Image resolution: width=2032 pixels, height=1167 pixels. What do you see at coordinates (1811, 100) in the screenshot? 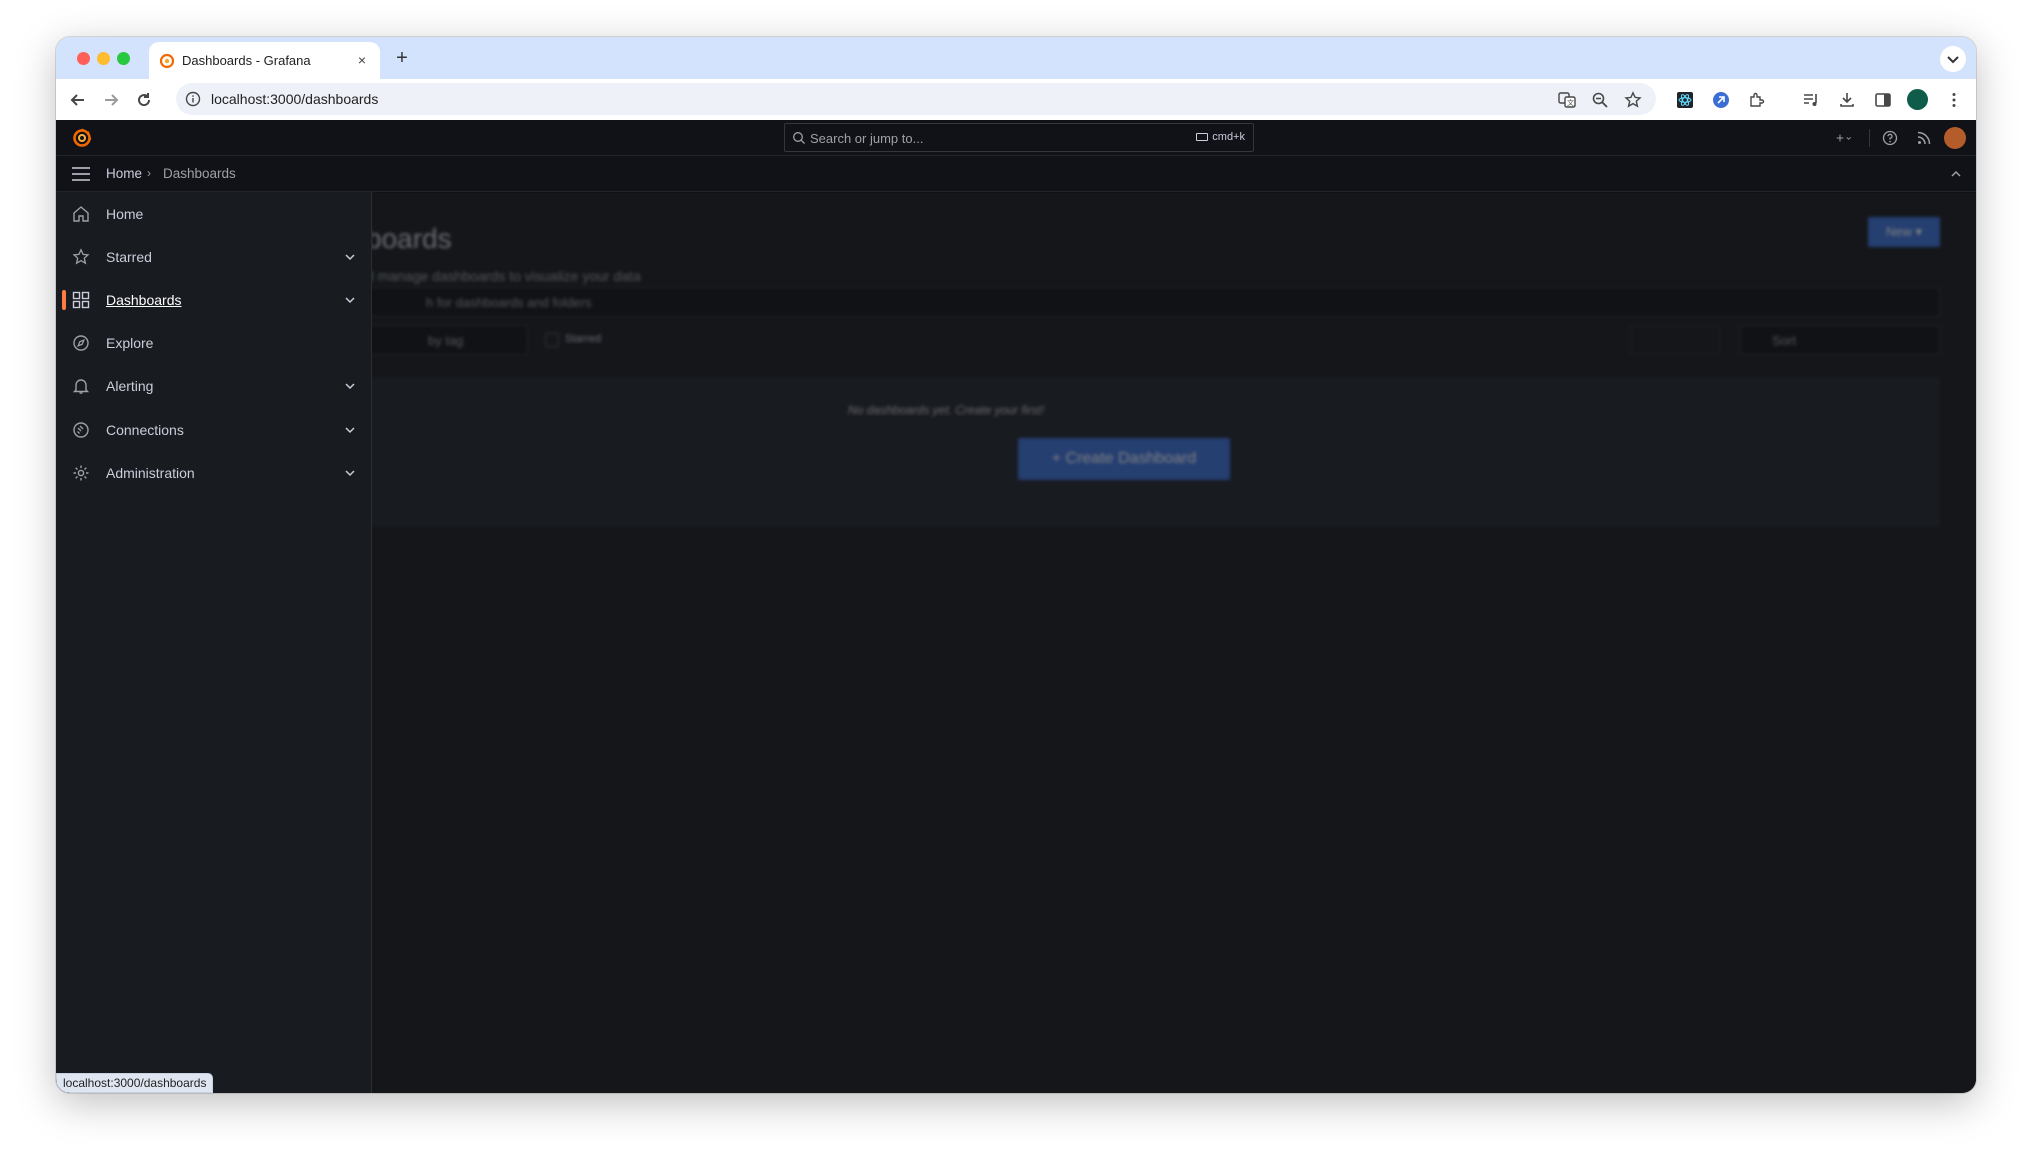
I see `media-controls-icon` at bounding box center [1811, 100].